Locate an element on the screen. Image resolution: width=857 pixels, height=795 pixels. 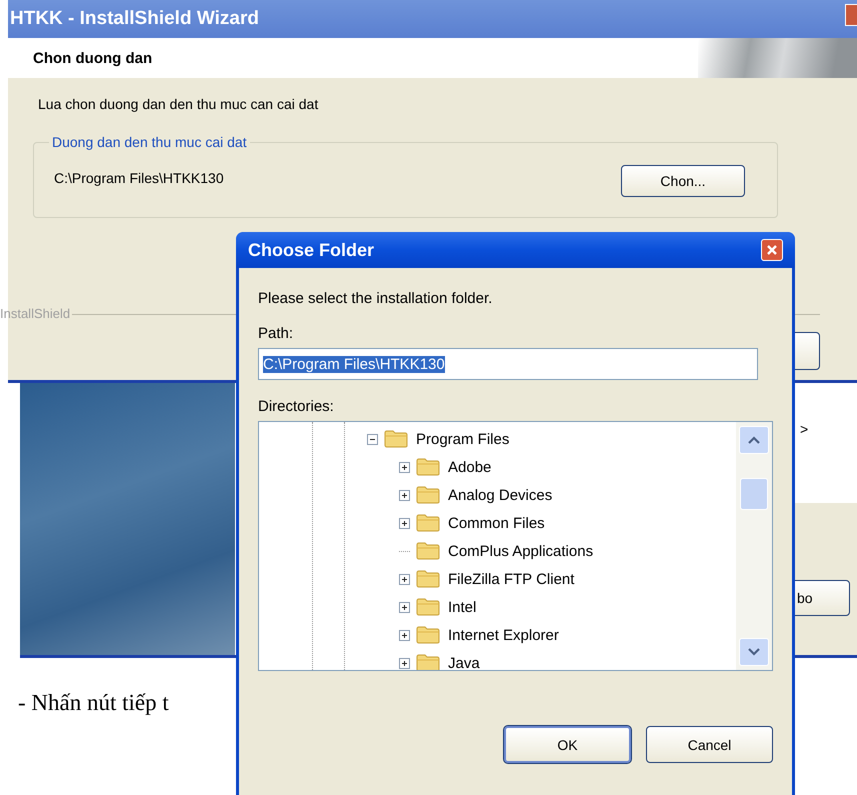
dialog-title: Choose Folder is located at coordinates (311, 250).